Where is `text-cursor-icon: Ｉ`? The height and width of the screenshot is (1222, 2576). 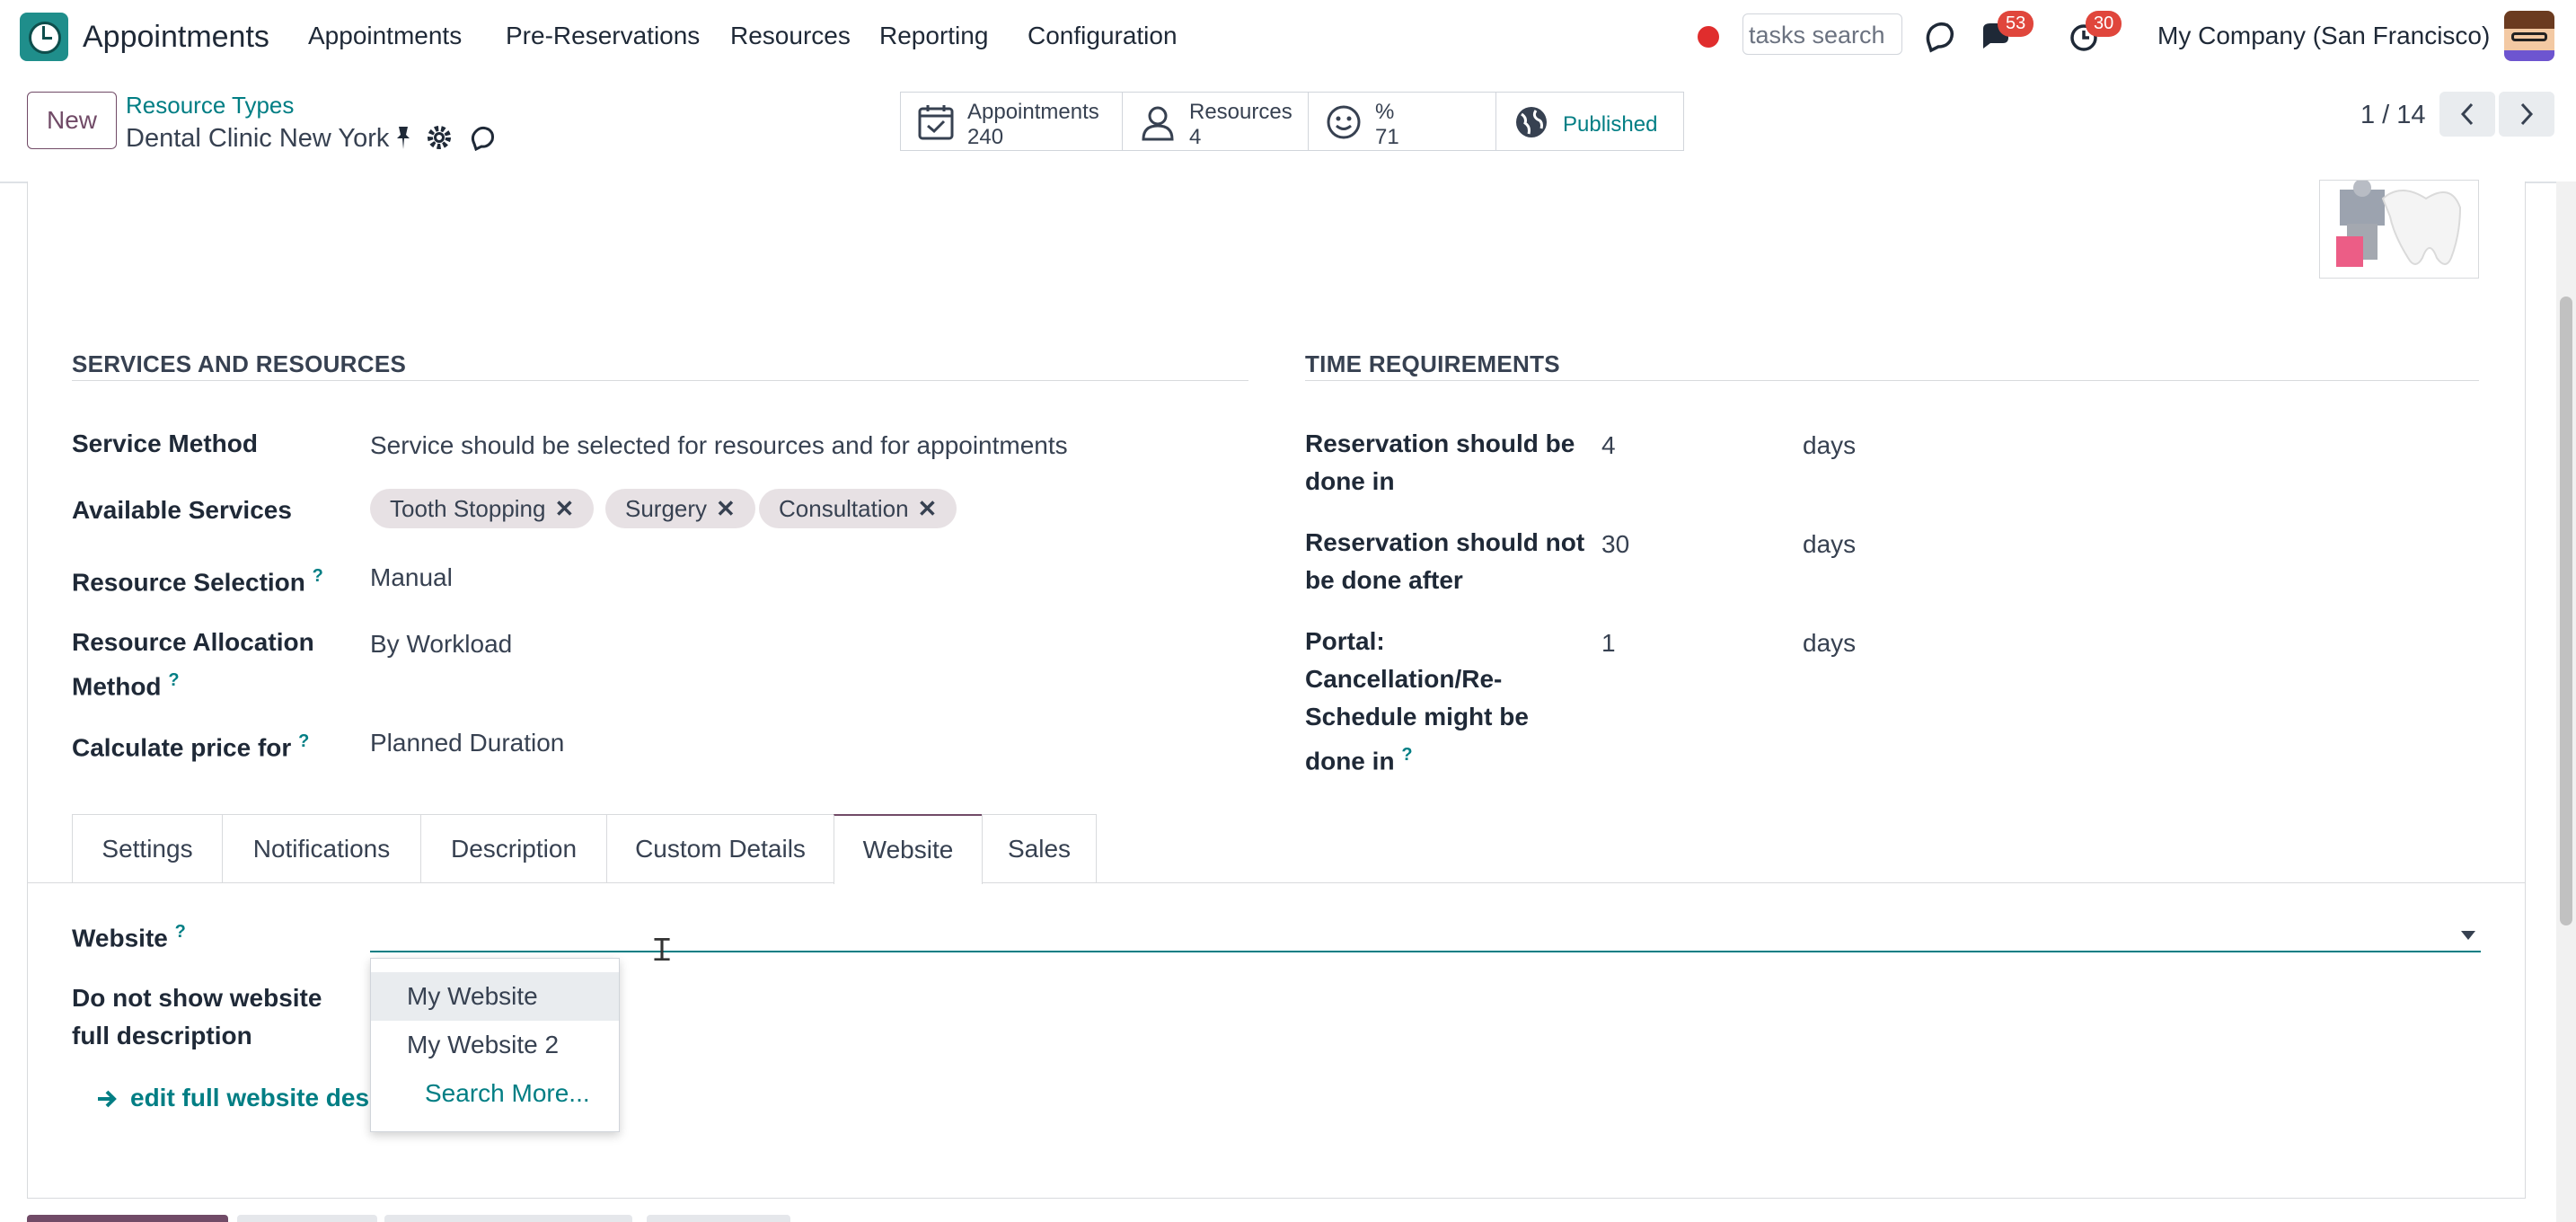 text-cursor-icon: Ｉ is located at coordinates (662, 951).